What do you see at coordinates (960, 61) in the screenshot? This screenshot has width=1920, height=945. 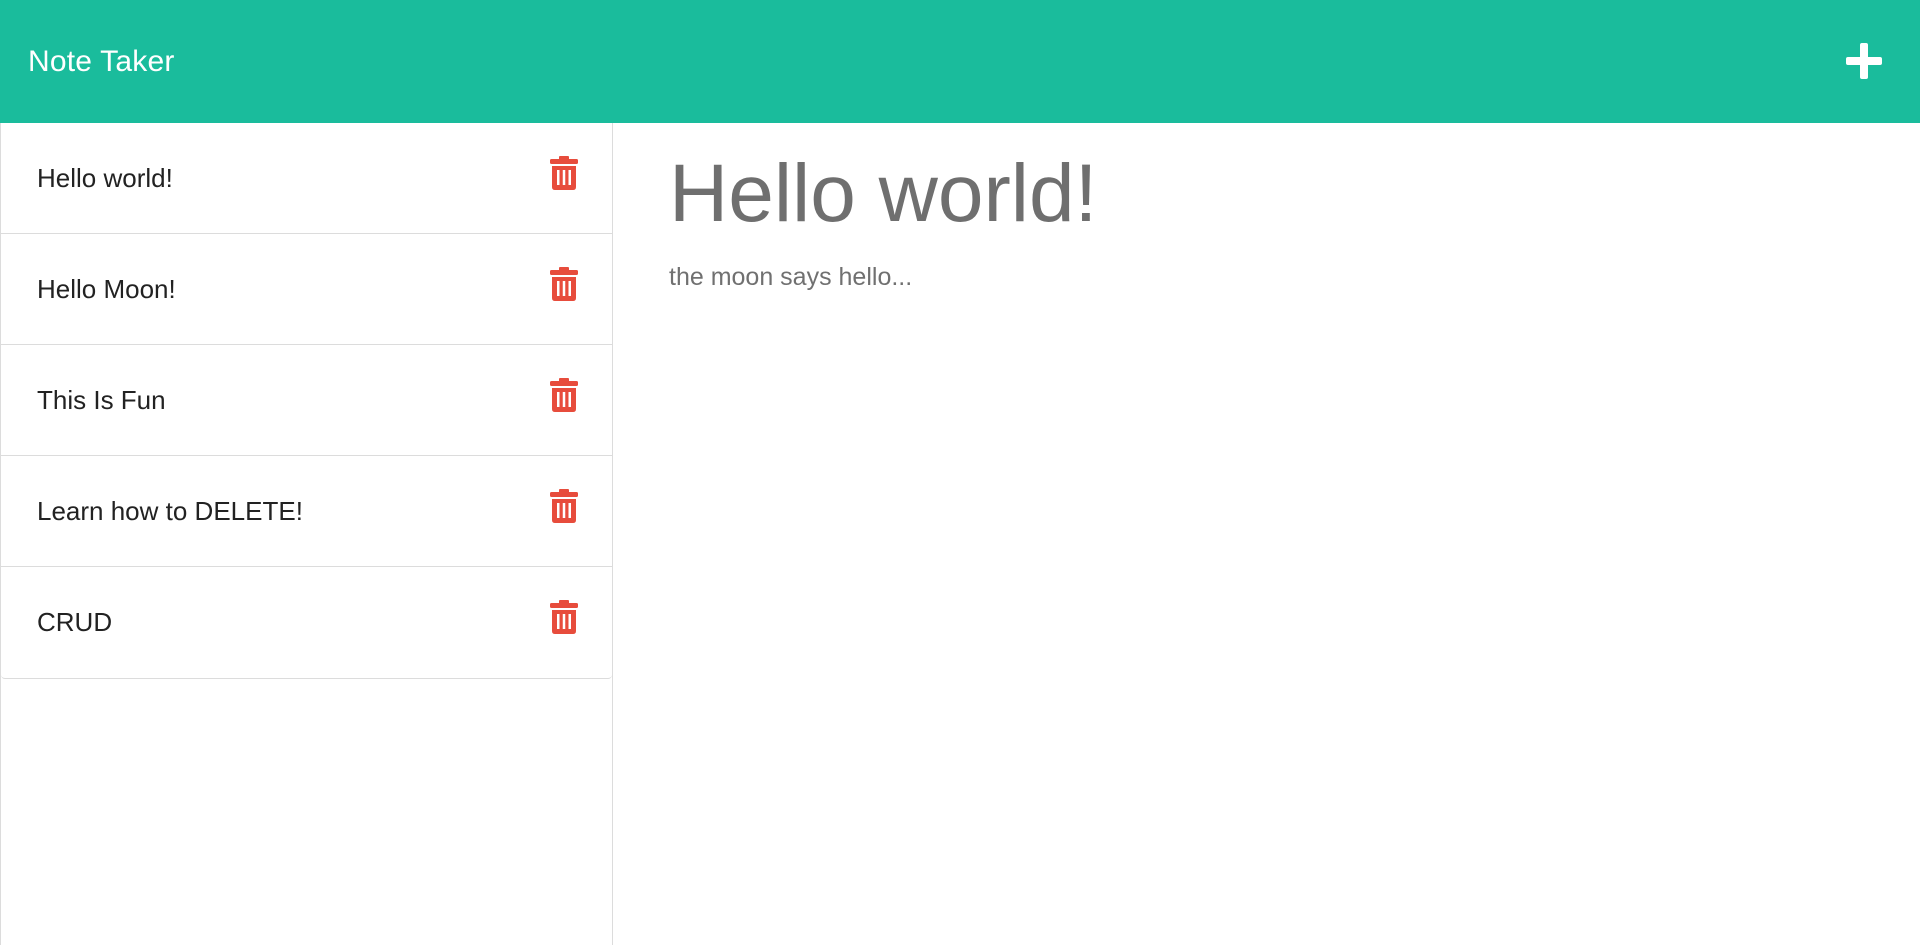 I see `navbar: Note Taker` at bounding box center [960, 61].